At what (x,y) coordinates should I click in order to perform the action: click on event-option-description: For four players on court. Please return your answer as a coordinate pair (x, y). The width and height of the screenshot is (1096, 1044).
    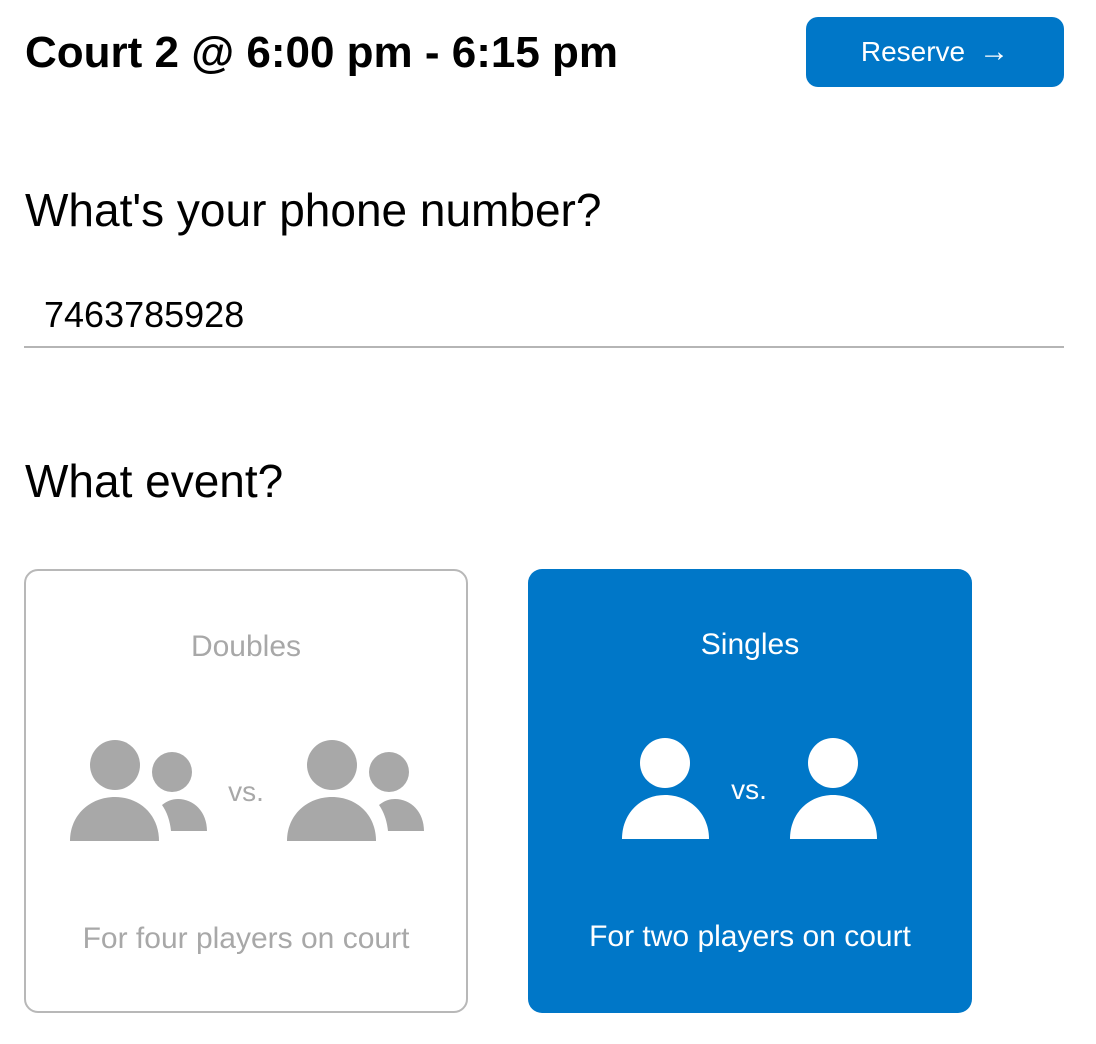
    Looking at the image, I should click on (246, 938).